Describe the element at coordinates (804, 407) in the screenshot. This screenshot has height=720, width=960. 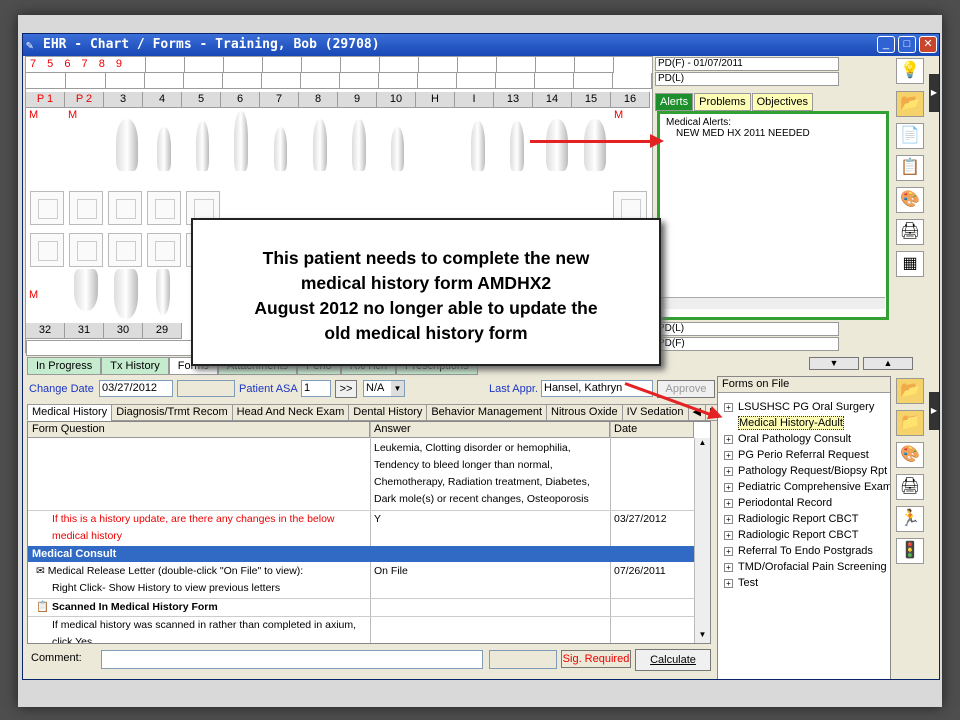
I see `form-list-item: + LSUSHSC PG Oral Surgery` at that location.